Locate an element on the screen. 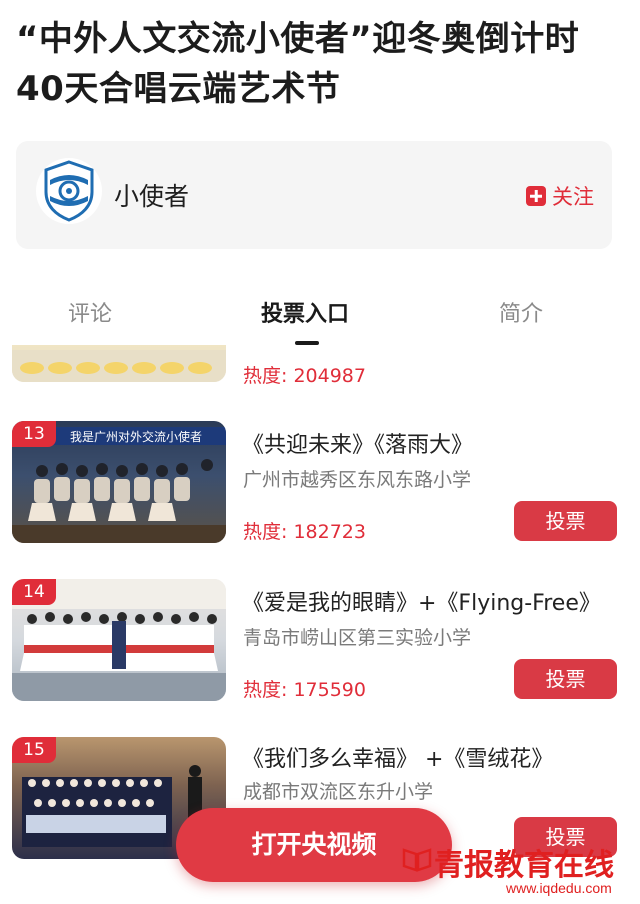  author-avatar is located at coordinates (69, 191).